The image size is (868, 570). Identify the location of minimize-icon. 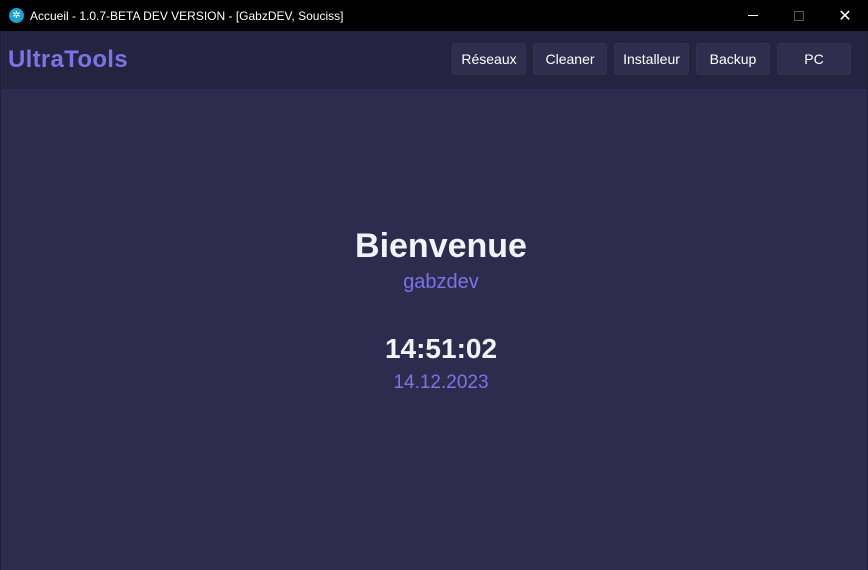
(753, 15).